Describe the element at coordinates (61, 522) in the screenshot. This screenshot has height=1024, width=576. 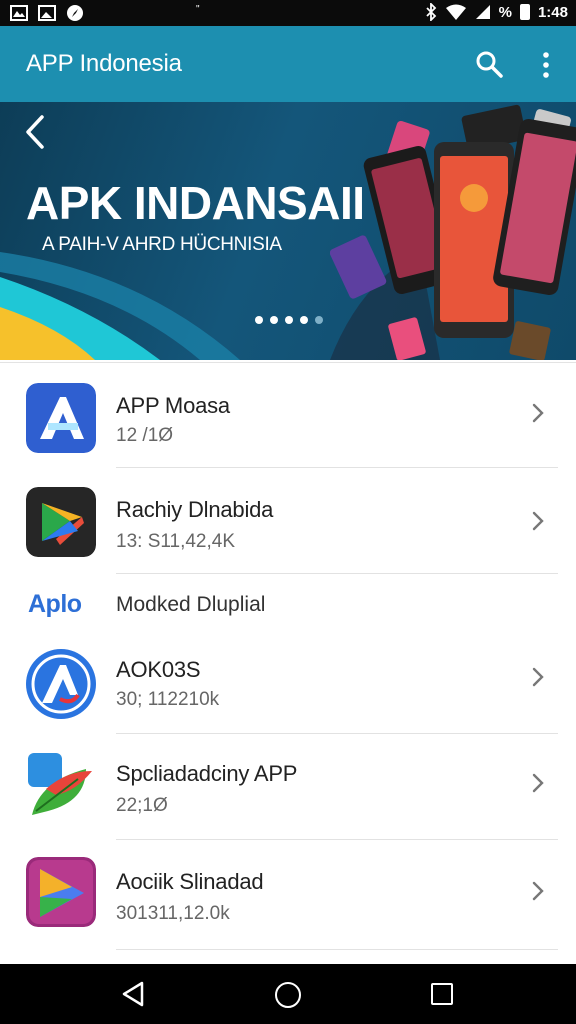
I see `play-store-icon` at that location.